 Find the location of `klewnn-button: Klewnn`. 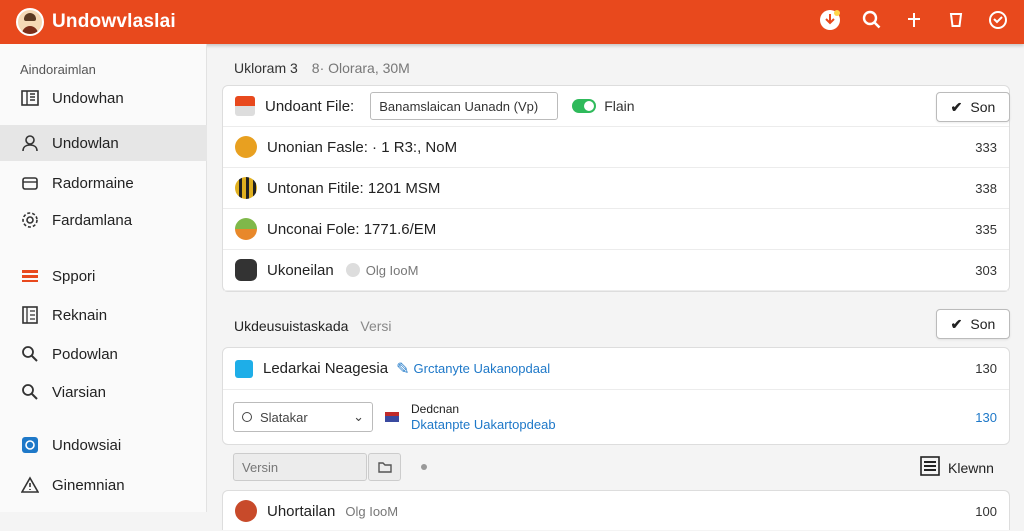

klewnn-button: Klewnn is located at coordinates (957, 467).